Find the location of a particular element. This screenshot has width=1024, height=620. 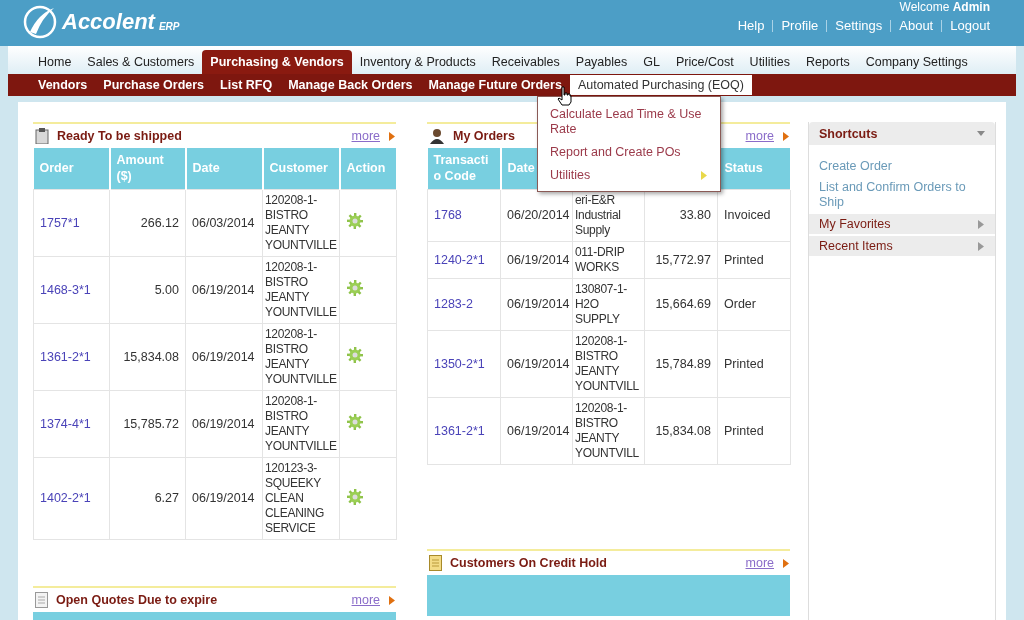

caret-icon is located at coordinates (981, 133).